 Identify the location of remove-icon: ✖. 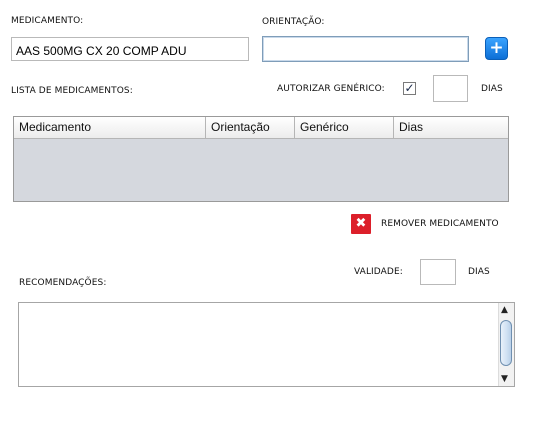
(361, 224).